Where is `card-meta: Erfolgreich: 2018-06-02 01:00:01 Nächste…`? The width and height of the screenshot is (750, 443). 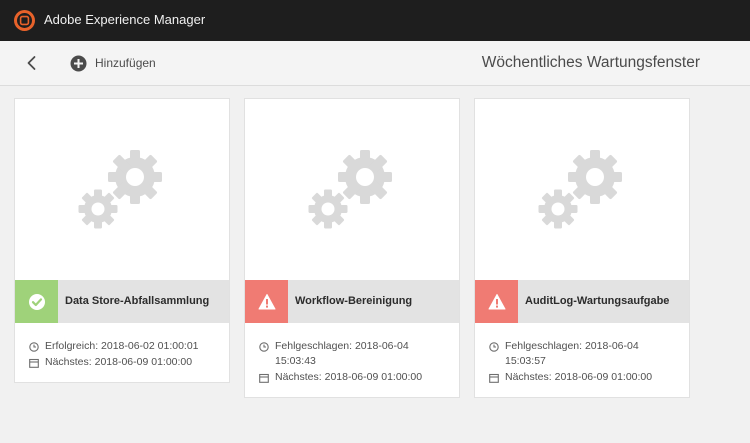 card-meta: Erfolgreich: 2018-06-02 01:00:01 Nächste… is located at coordinates (124, 355).